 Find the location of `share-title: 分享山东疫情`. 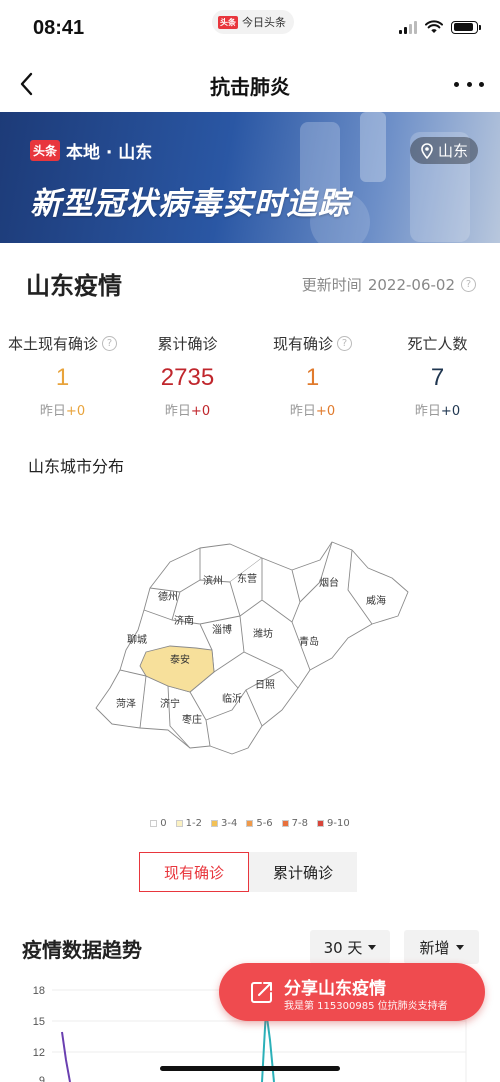

share-title: 分享山东疫情 is located at coordinates (335, 989).